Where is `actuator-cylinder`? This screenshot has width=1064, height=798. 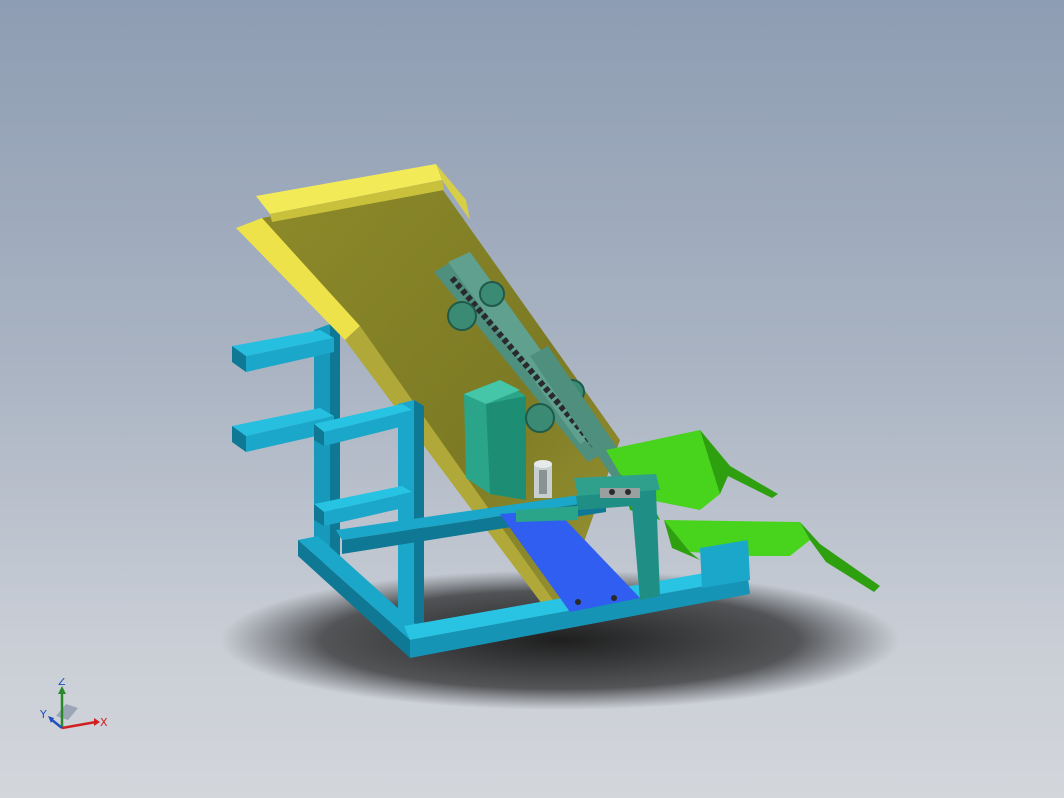 actuator-cylinder is located at coordinates (543, 479).